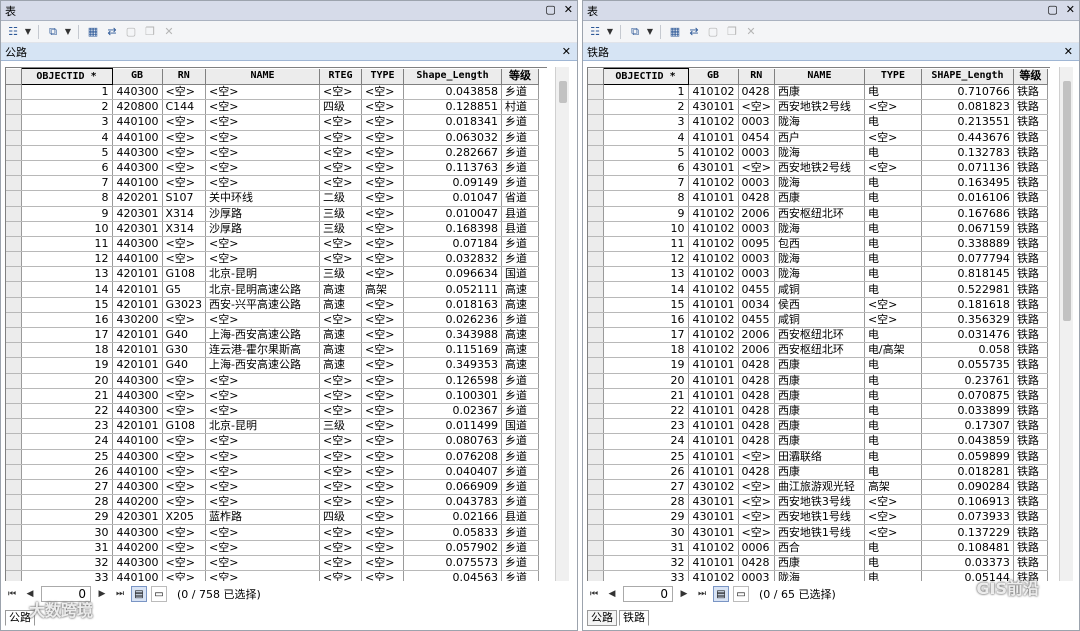 The width and height of the screenshot is (1080, 631). I want to click on tab-tielu: 铁路, so click(634, 618).